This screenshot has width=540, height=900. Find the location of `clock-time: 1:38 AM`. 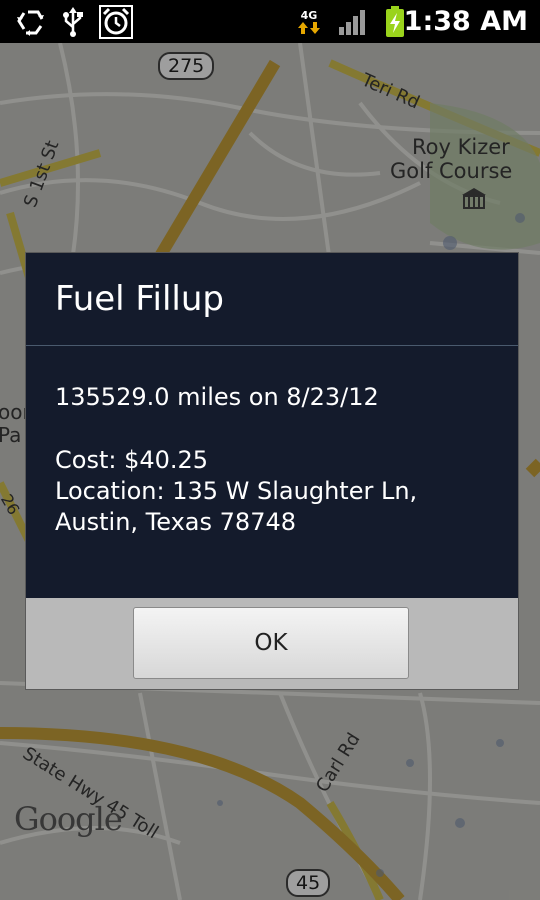

clock-time: 1:38 AM is located at coordinates (465, 21).